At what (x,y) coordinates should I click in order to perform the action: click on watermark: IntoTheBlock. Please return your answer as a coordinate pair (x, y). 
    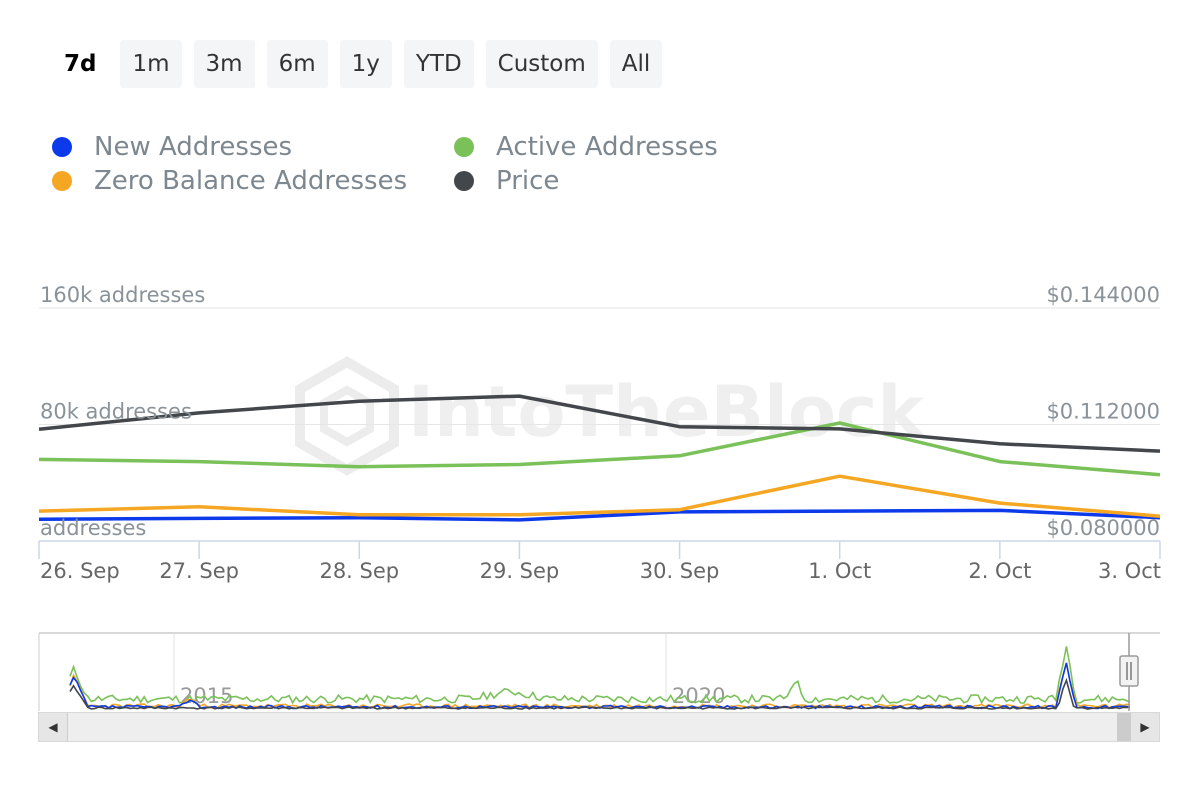
    Looking at the image, I should click on (610, 416).